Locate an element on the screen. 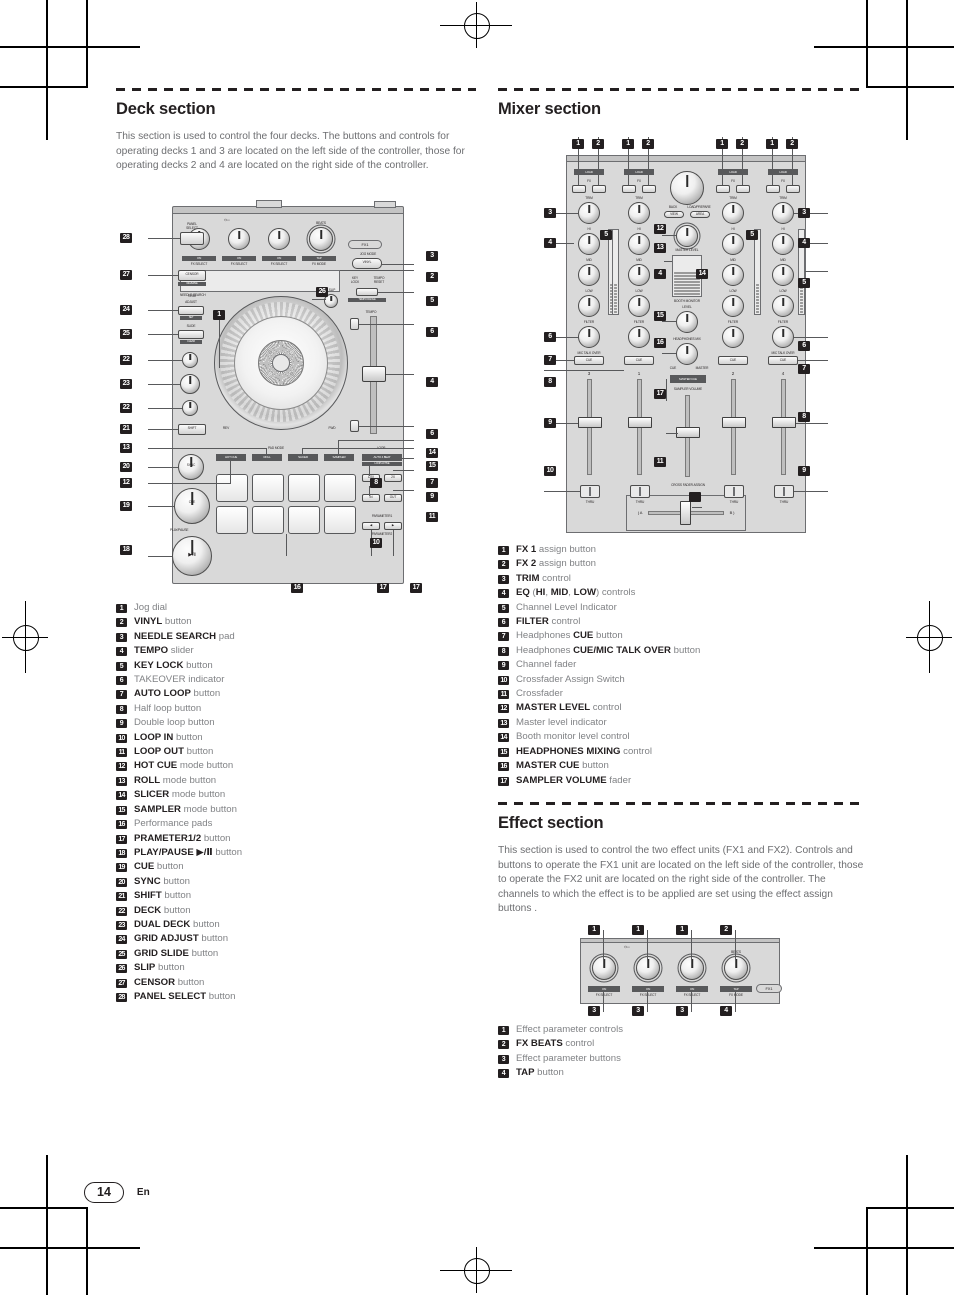  sampler-volume-knob is located at coordinates (688, 432).